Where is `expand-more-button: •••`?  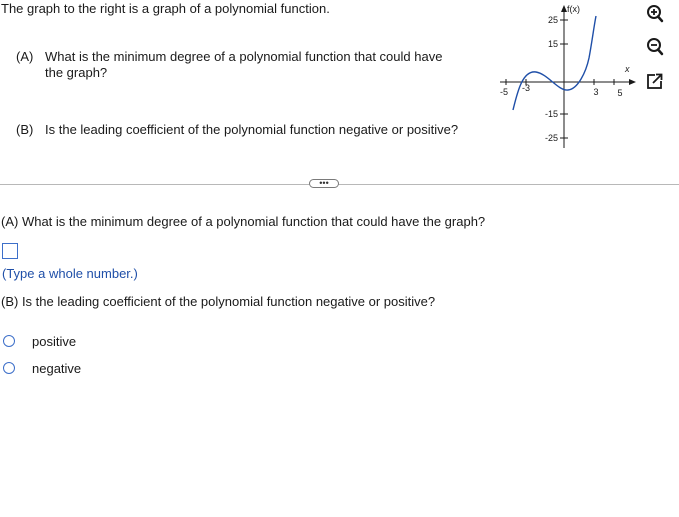 expand-more-button: ••• is located at coordinates (324, 183).